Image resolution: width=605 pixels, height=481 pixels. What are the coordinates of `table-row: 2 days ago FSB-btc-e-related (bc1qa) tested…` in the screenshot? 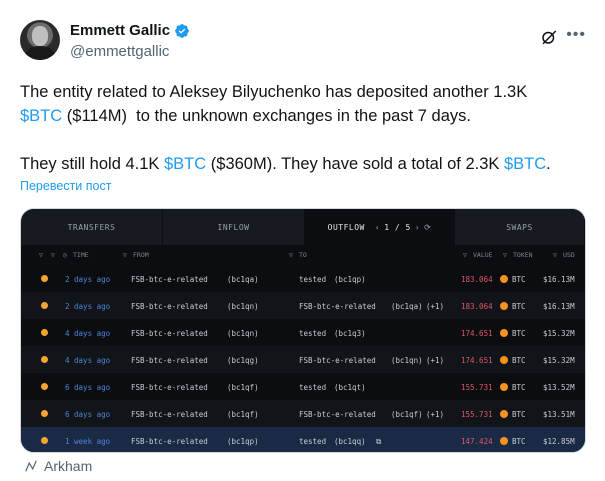 It's located at (303, 278).